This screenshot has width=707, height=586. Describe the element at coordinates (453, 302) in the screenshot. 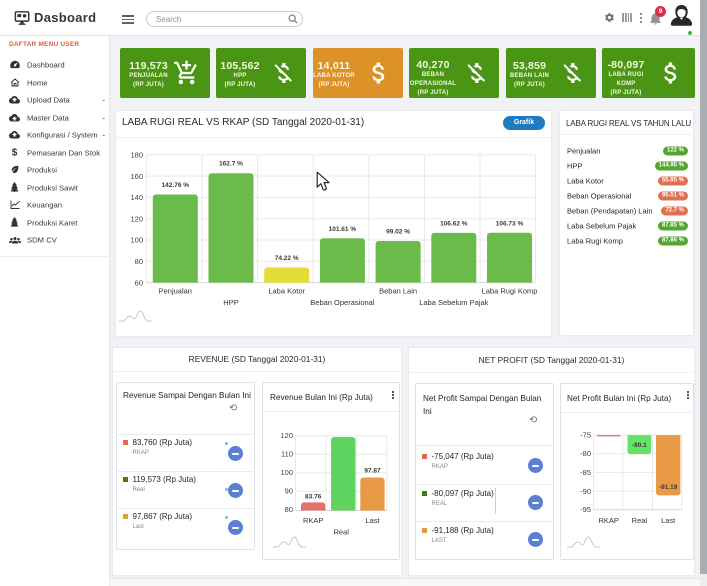

I see `svg-text: Laba Sebelum Pajak` at that location.